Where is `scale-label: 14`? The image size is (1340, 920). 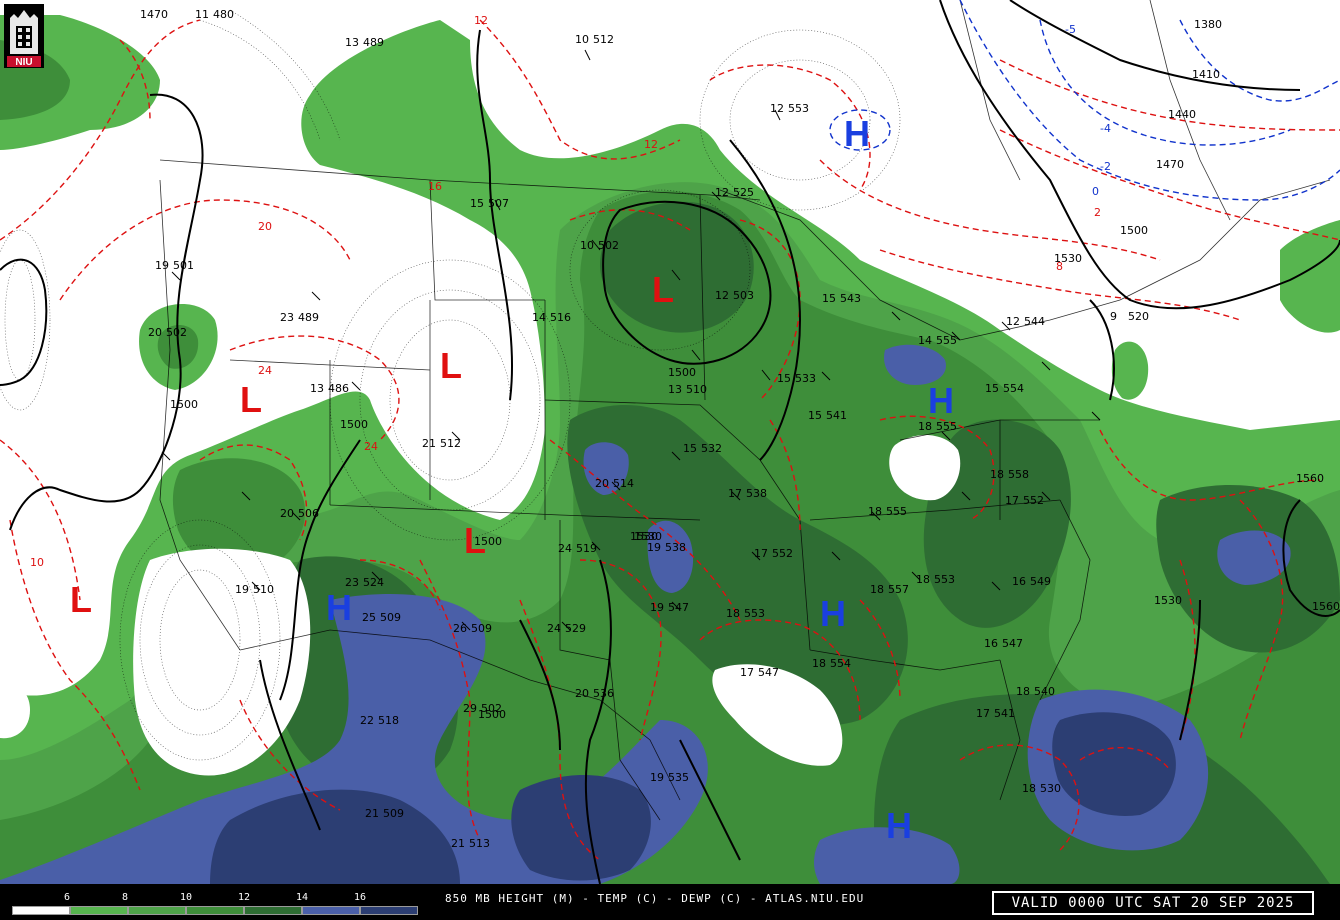
scale-label: 14 is located at coordinates (302, 897).